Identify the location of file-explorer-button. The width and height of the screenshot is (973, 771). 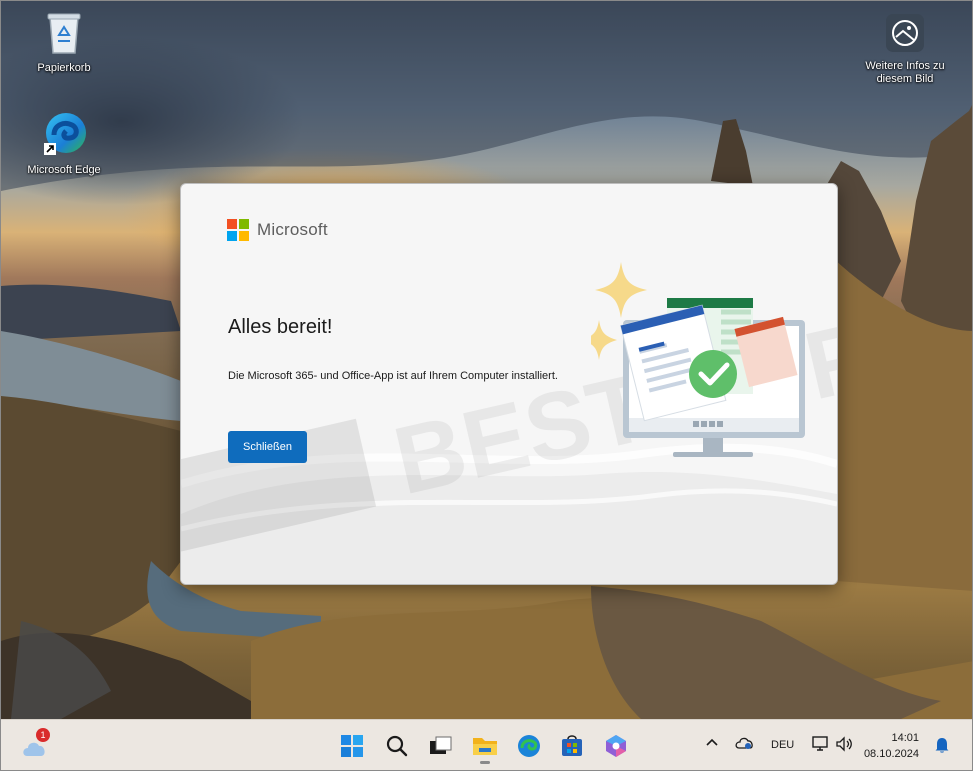
(485, 746).